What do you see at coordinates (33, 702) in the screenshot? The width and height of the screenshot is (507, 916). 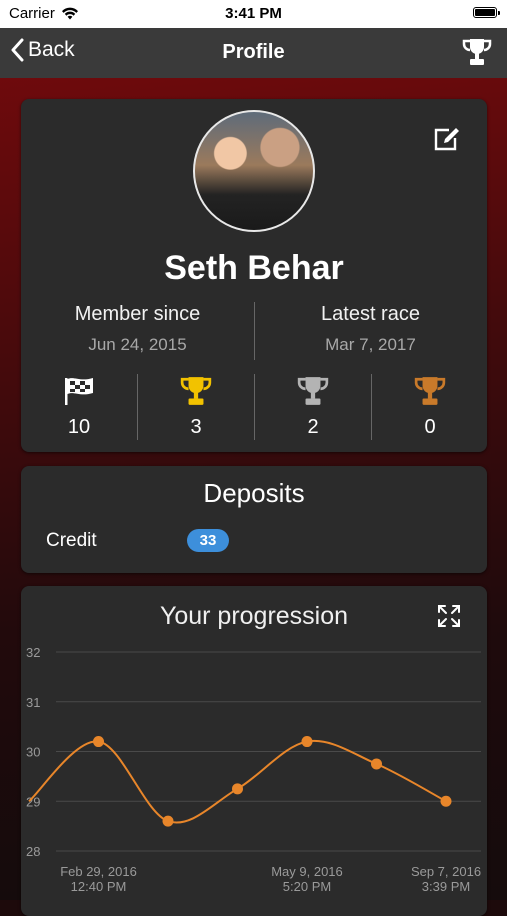 I see `y-tick-label: 31` at bounding box center [33, 702].